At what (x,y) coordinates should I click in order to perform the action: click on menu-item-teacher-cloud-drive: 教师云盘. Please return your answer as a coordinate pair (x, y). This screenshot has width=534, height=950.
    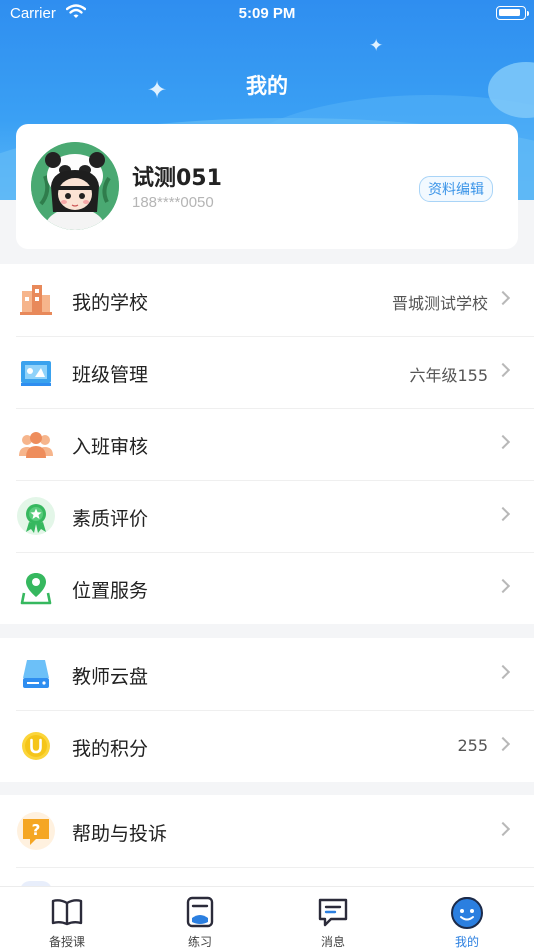
    Looking at the image, I should click on (267, 674).